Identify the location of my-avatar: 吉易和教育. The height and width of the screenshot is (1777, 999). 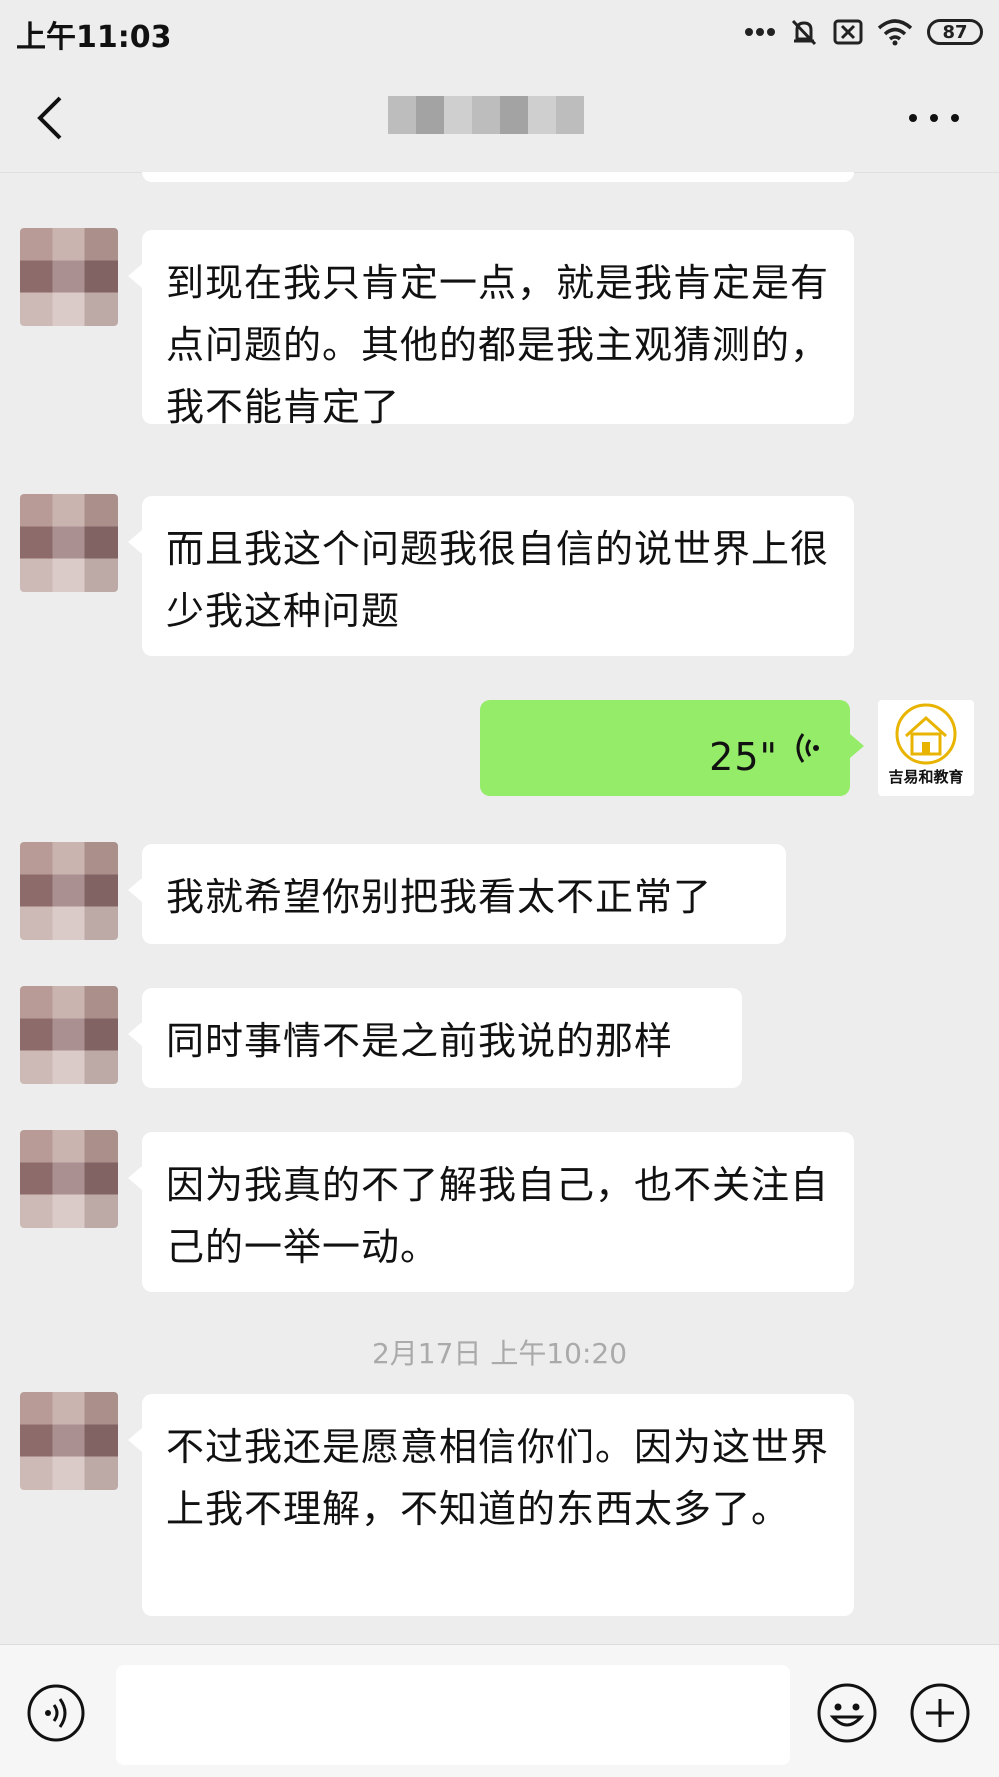
(926, 748).